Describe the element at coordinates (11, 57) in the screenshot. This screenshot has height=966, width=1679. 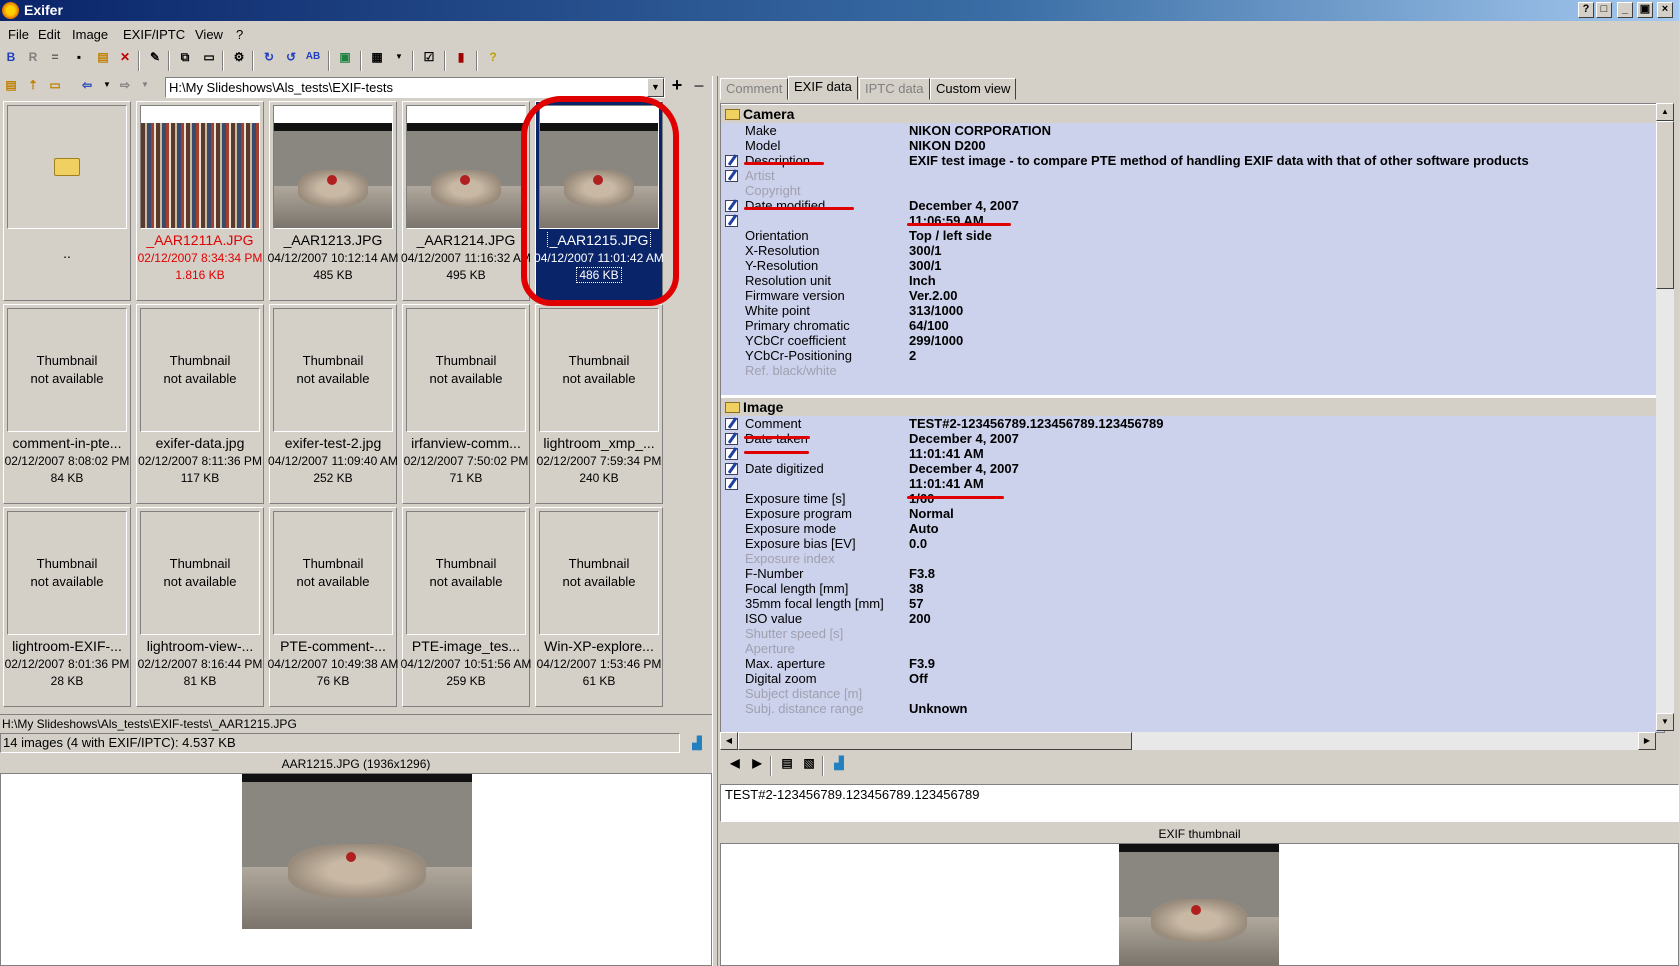
I see `bold-b-icon: B` at that location.